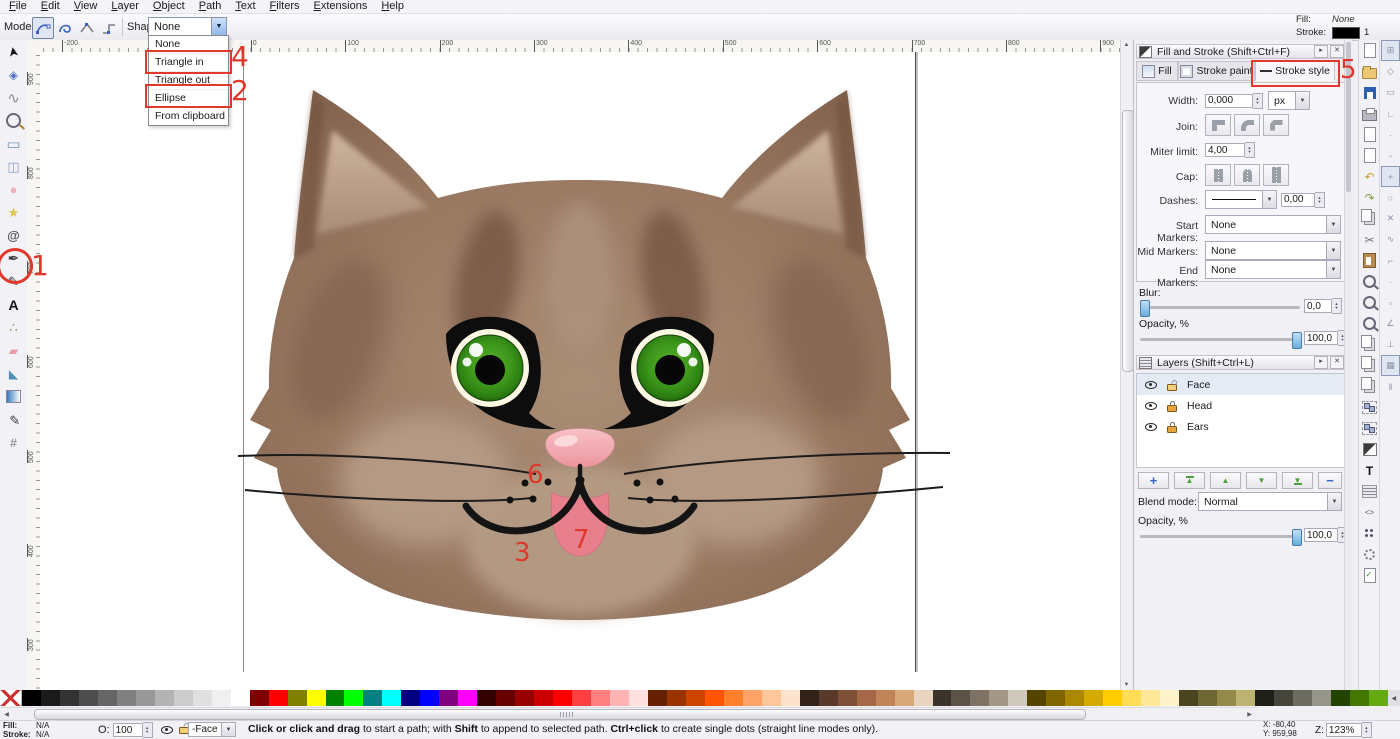 This screenshot has height=739, width=1400. What do you see at coordinates (245, 6) in the screenshot?
I see `menu-text: Text` at bounding box center [245, 6].